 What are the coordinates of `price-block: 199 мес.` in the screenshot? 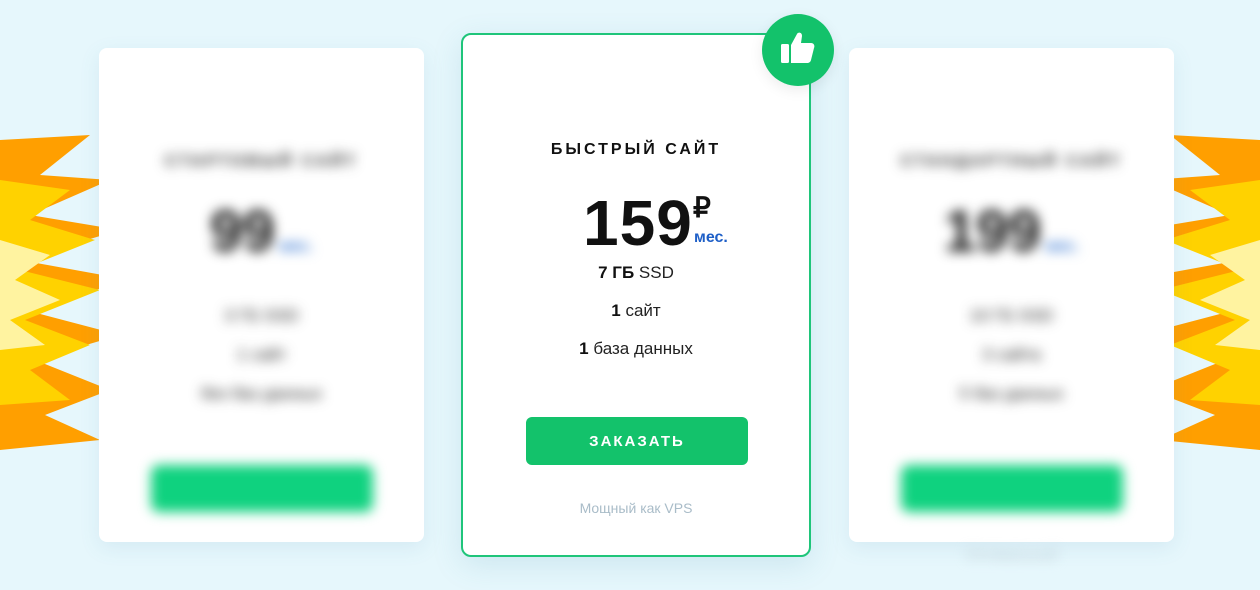 It's located at (1011, 231).